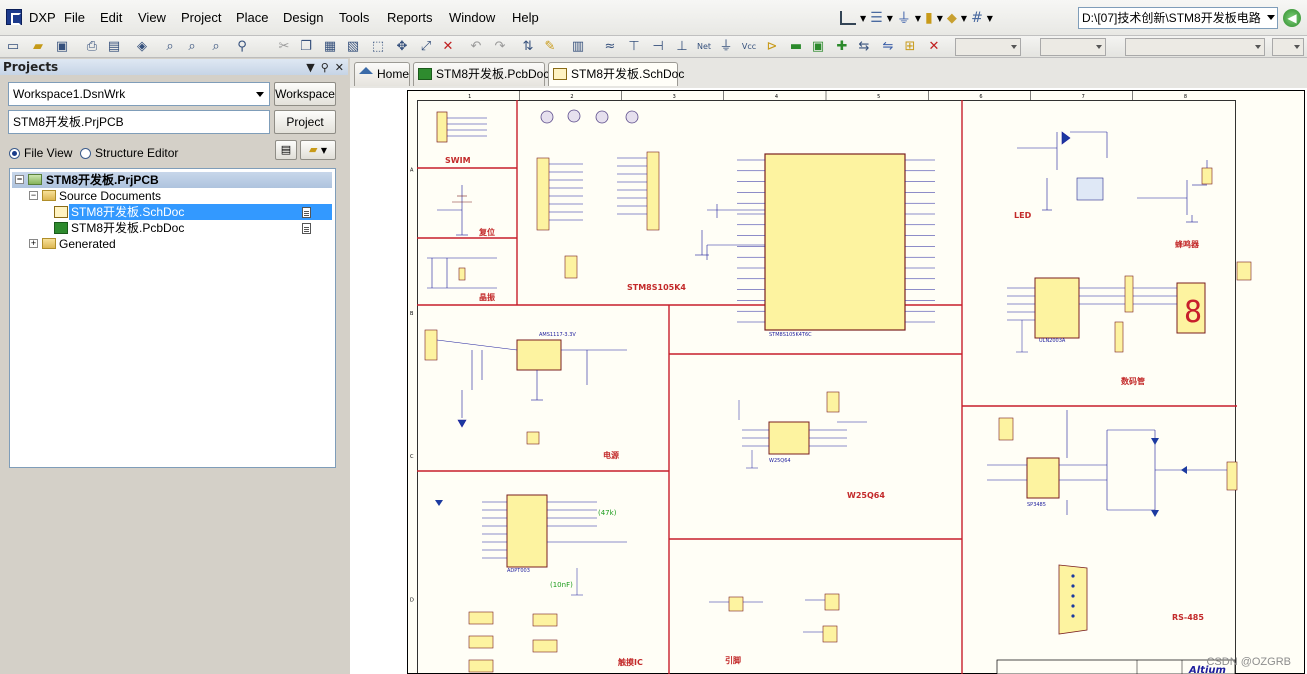 The width and height of the screenshot is (1307, 674). Describe the element at coordinates (425, 74) in the screenshot. I see `pcb-doc-icon` at that location.